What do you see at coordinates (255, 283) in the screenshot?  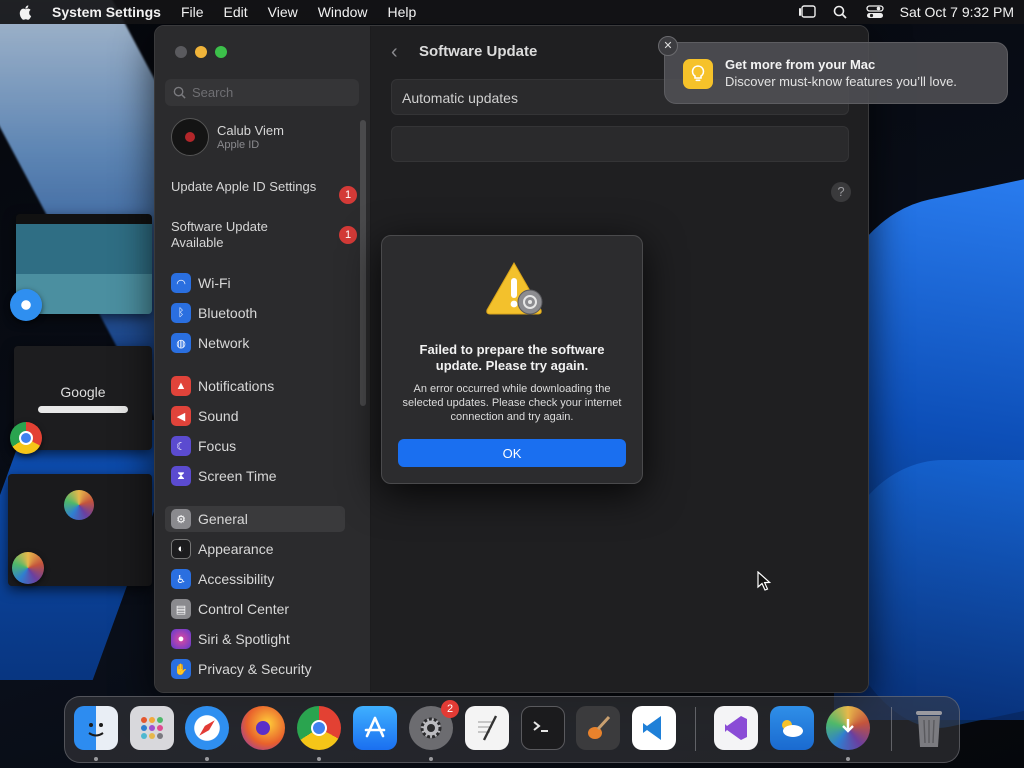 I see `sidebar-item-wifi: ◠ Wi-Fi` at bounding box center [255, 283].